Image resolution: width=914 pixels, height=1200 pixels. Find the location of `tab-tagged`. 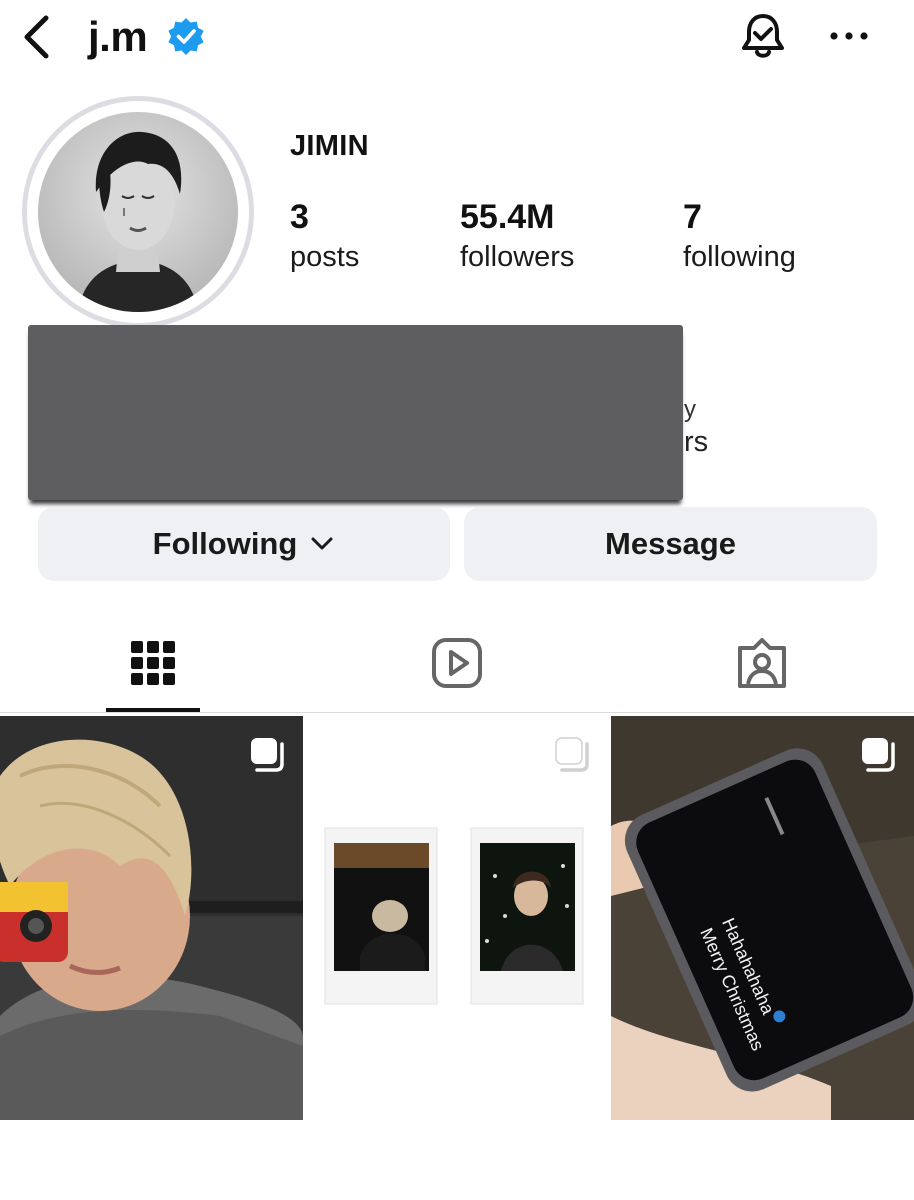

tab-tagged is located at coordinates (762, 663).